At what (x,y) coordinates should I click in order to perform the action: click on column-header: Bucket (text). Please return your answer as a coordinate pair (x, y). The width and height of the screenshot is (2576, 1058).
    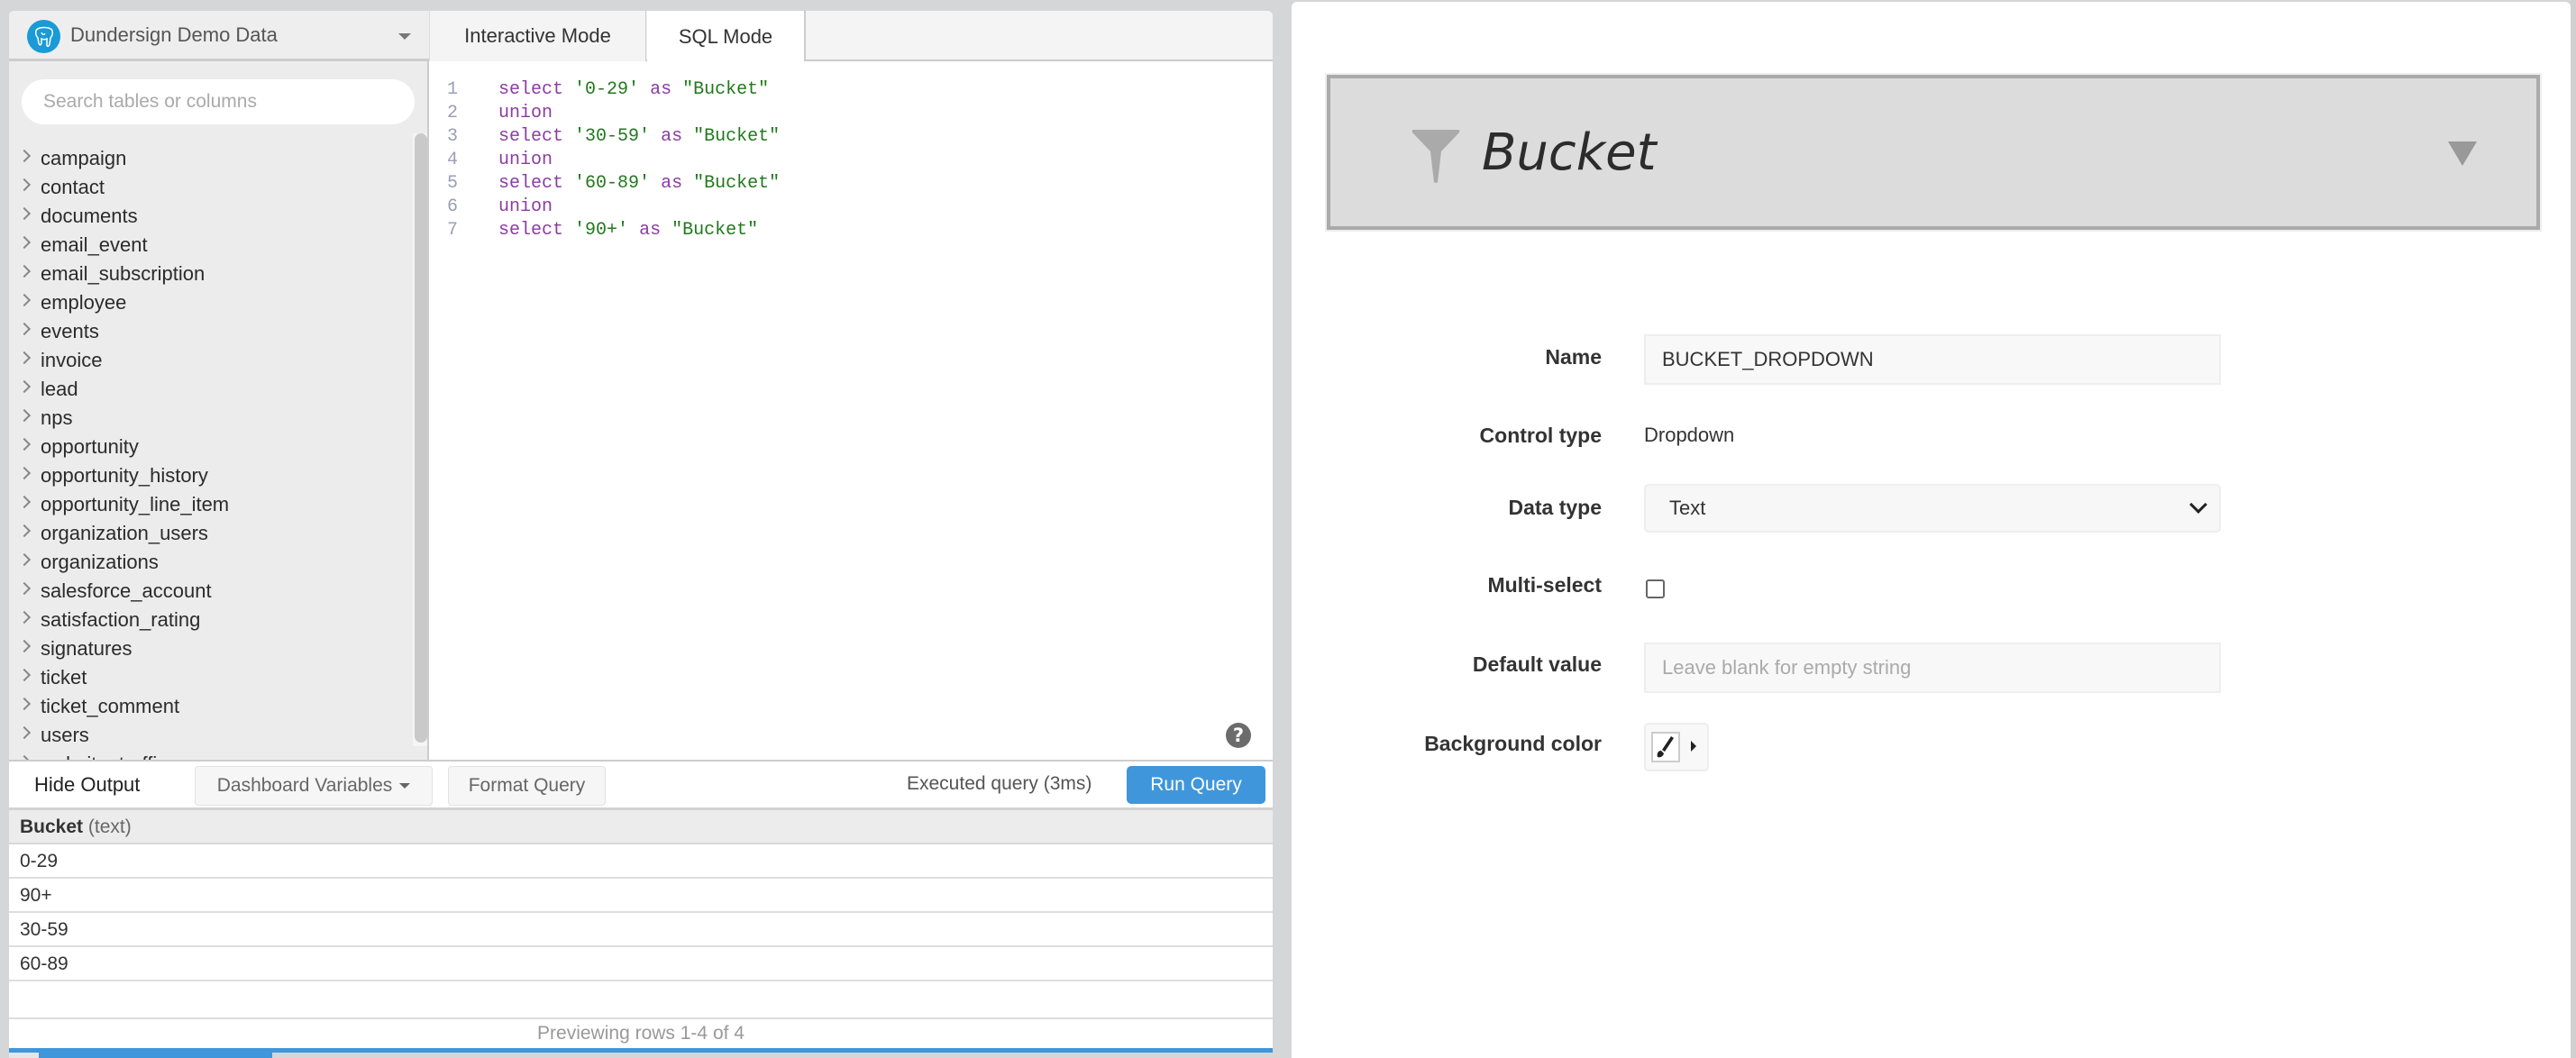
    Looking at the image, I should click on (641, 827).